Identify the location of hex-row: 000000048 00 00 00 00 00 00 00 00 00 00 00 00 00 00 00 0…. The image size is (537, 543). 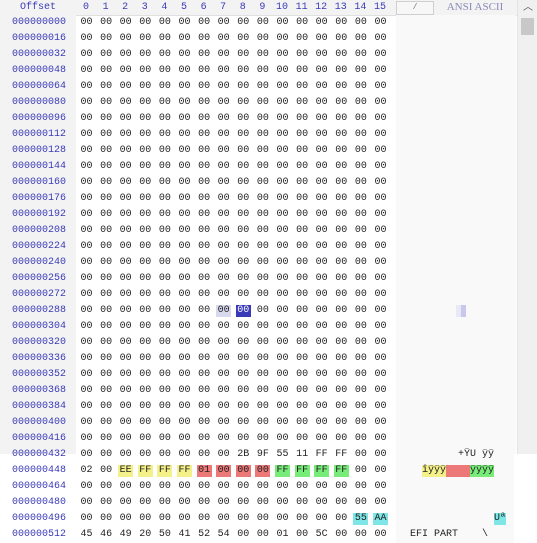
(258, 71).